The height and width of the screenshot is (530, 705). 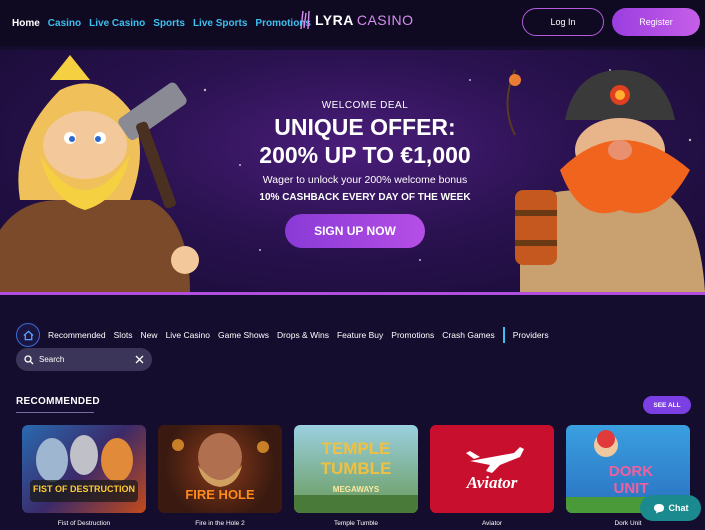 I want to click on register-button: Register, so click(x=656, y=22).